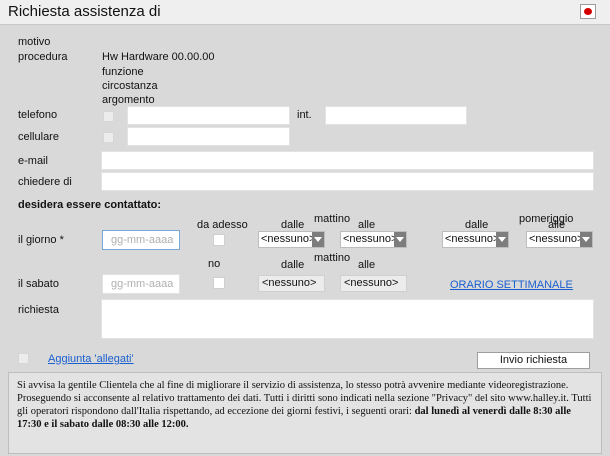 This screenshot has width=610, height=456. Describe the element at coordinates (347, 319) in the screenshot. I see `richiesta-textarea` at that location.